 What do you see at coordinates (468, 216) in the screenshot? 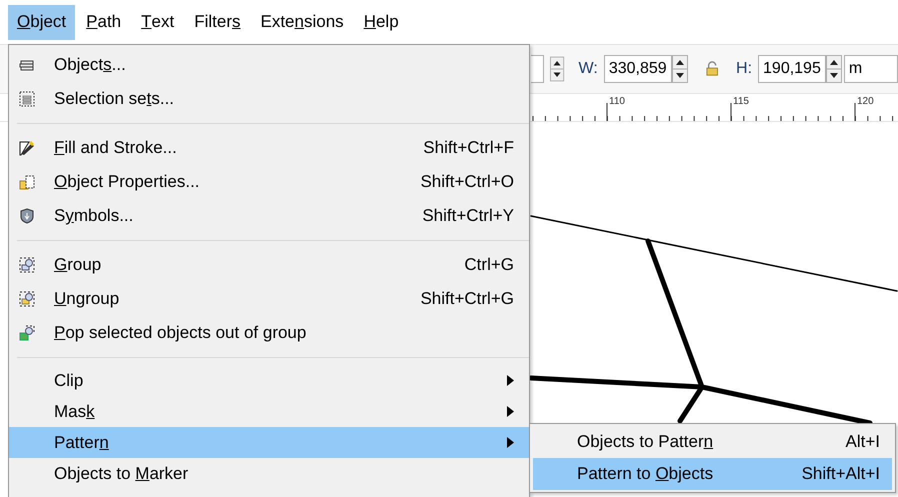
I see `shortcut-text: Shift+Ctrl+Y` at bounding box center [468, 216].